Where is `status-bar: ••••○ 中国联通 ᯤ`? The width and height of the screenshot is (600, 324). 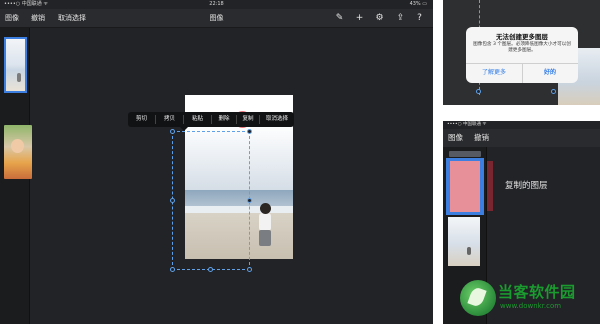
status-bar: ••••○ 中国联通 ᯤ is located at coordinates (467, 124).